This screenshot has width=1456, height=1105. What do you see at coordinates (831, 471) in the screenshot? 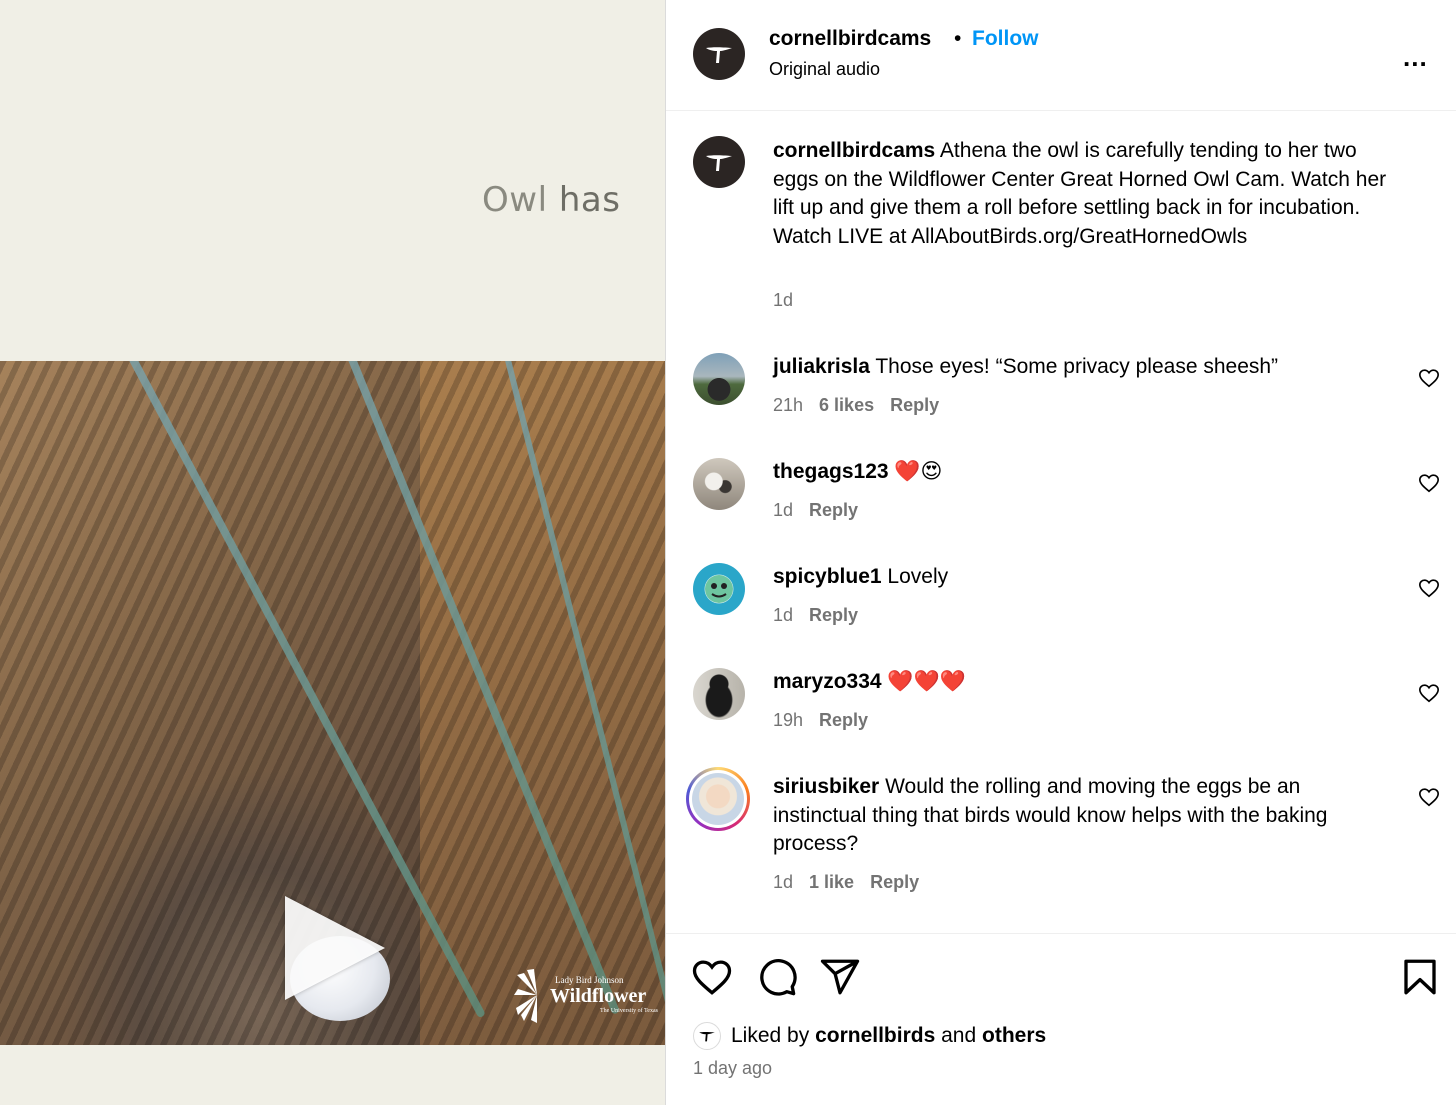
I see `comment-username: thegags123` at bounding box center [831, 471].